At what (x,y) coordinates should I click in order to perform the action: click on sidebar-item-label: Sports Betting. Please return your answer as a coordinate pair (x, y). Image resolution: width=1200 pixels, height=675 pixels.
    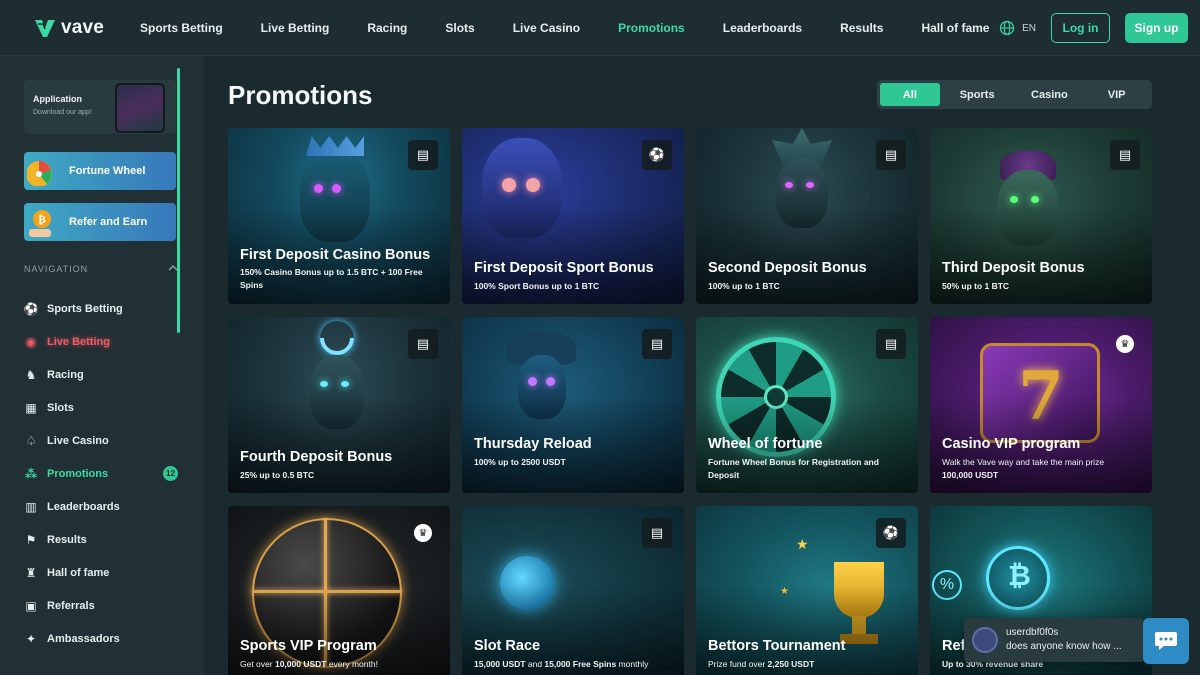
    Looking at the image, I should click on (85, 308).